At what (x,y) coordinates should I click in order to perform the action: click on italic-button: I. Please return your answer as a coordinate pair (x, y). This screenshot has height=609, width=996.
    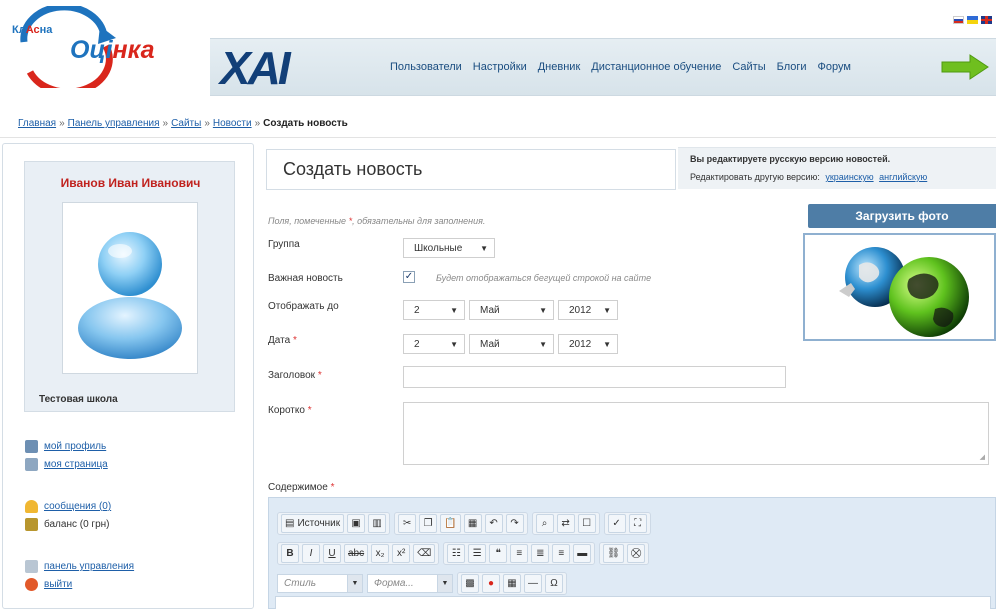
    Looking at the image, I should click on (311, 553).